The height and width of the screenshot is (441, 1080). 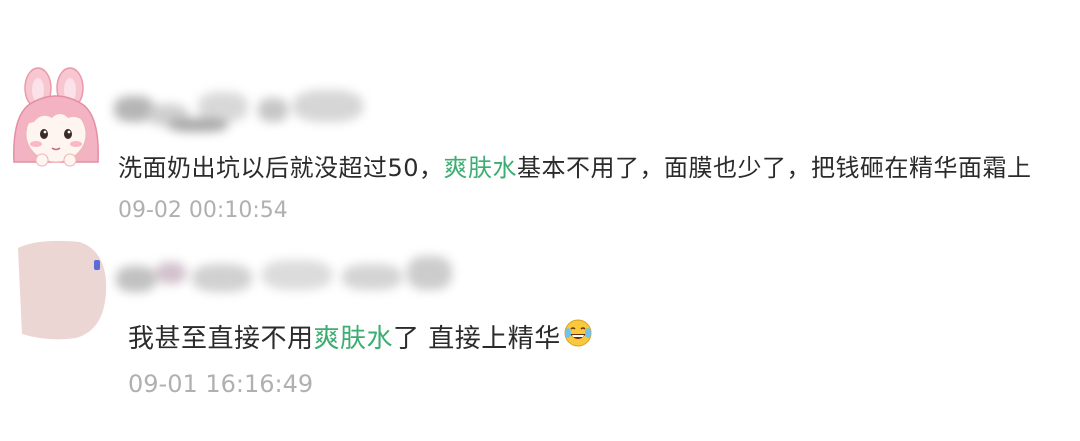 I want to click on comment-text-after: 基本不用了，面膜也少了，把钱砸在精华面霜上, so click(x=774, y=168).